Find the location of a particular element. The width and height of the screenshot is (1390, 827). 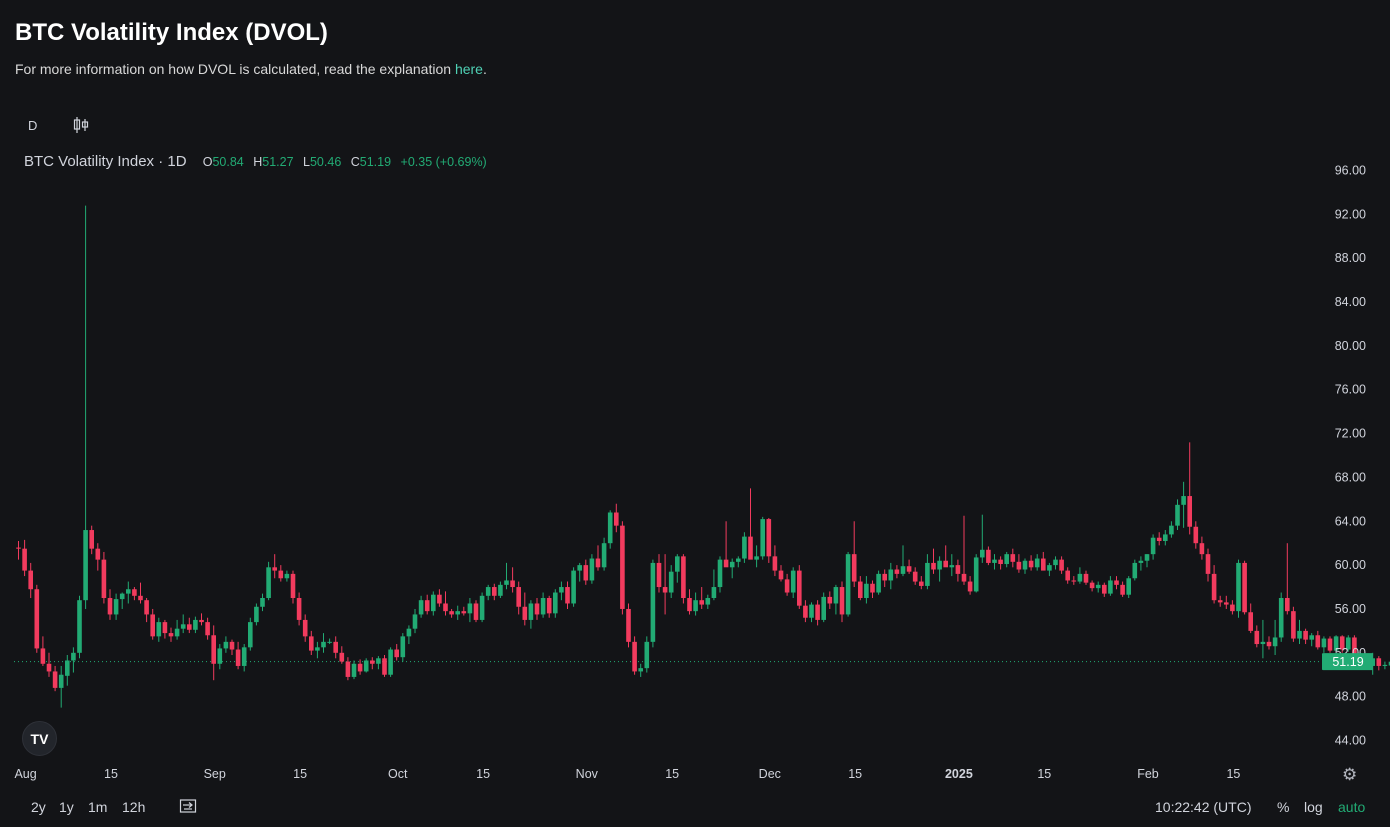

time-axis: Aug 15 Sep 15 Oct 15 Nov 15 Dec 15 2025 15 Feb 15 is located at coordinates (627, 774).